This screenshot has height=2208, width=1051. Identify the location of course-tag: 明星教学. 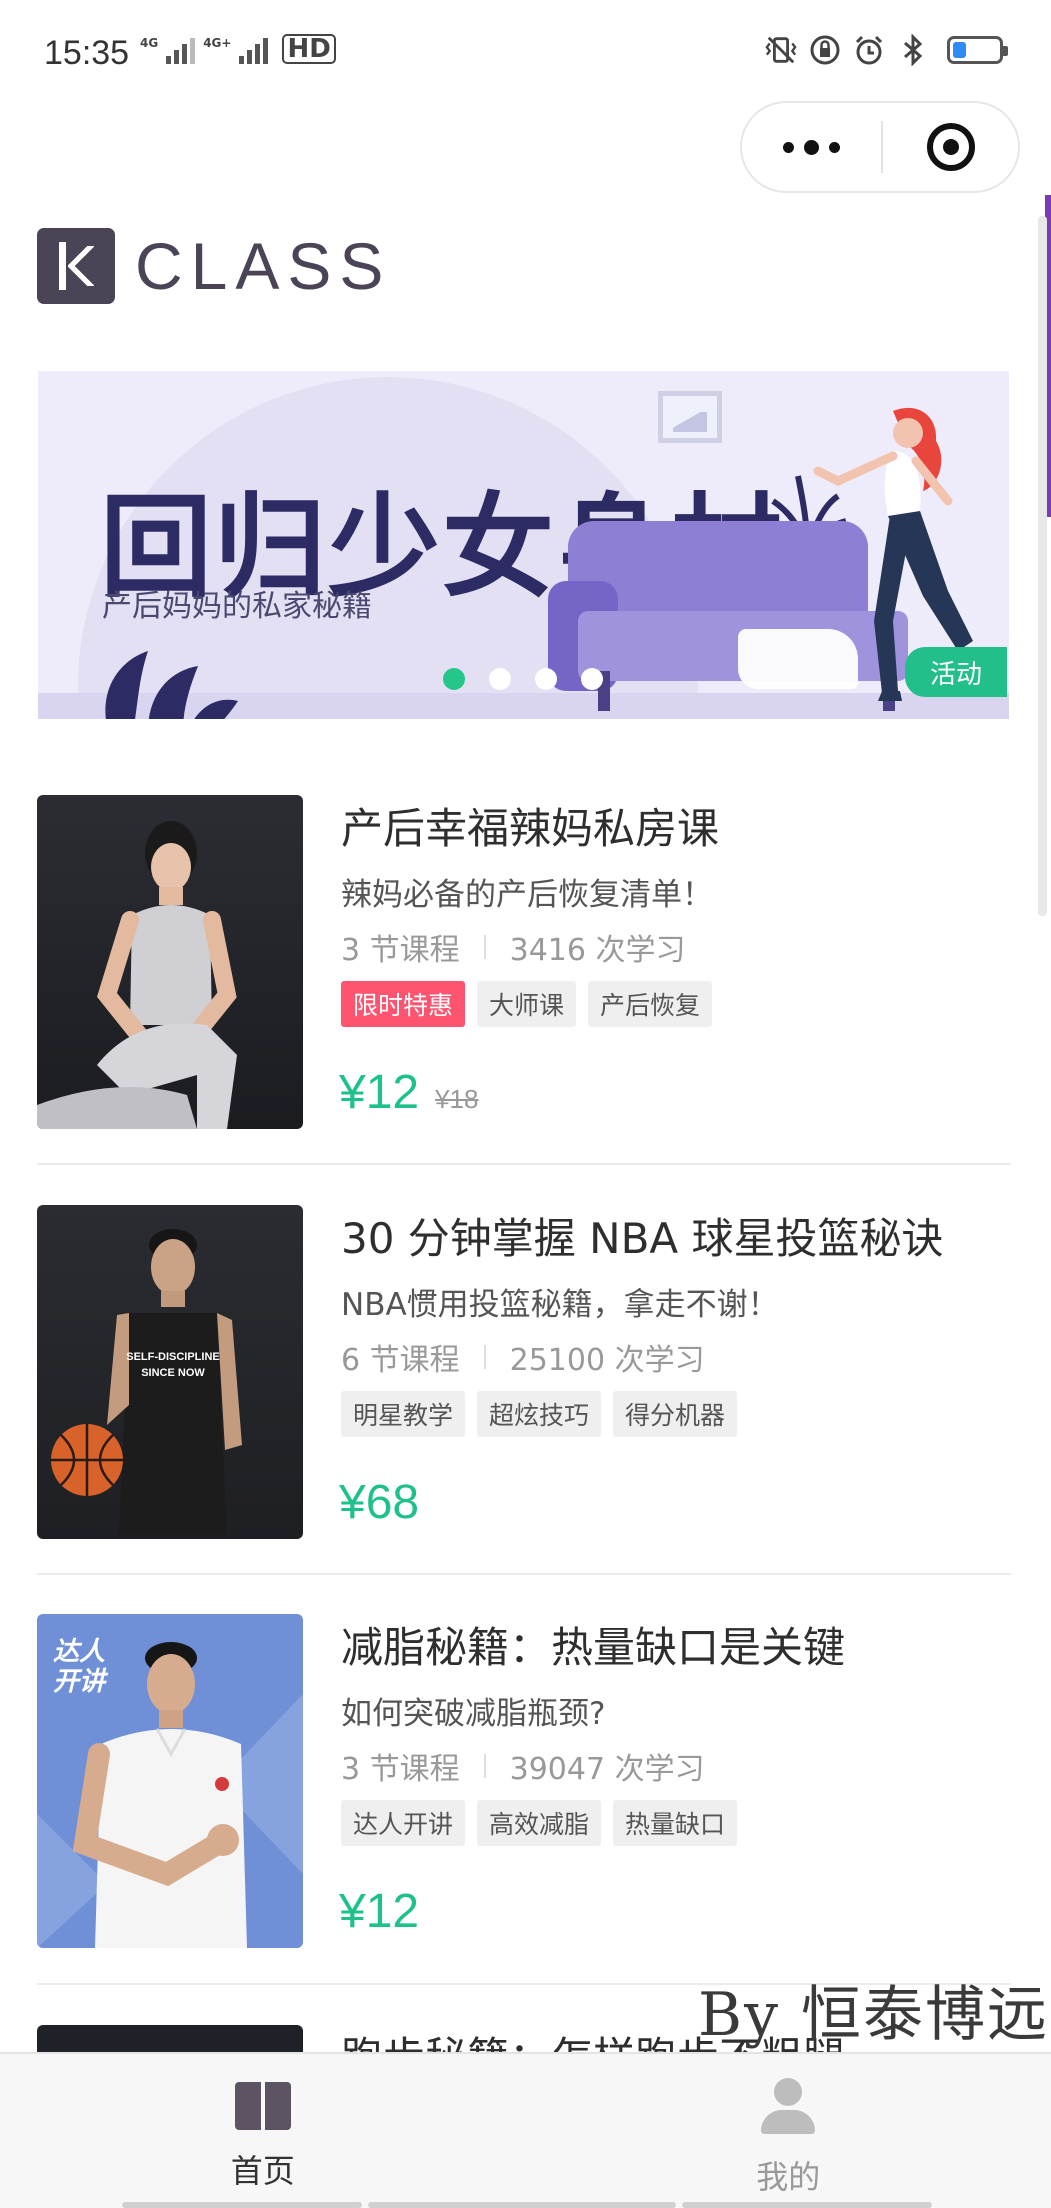
(403, 1414).